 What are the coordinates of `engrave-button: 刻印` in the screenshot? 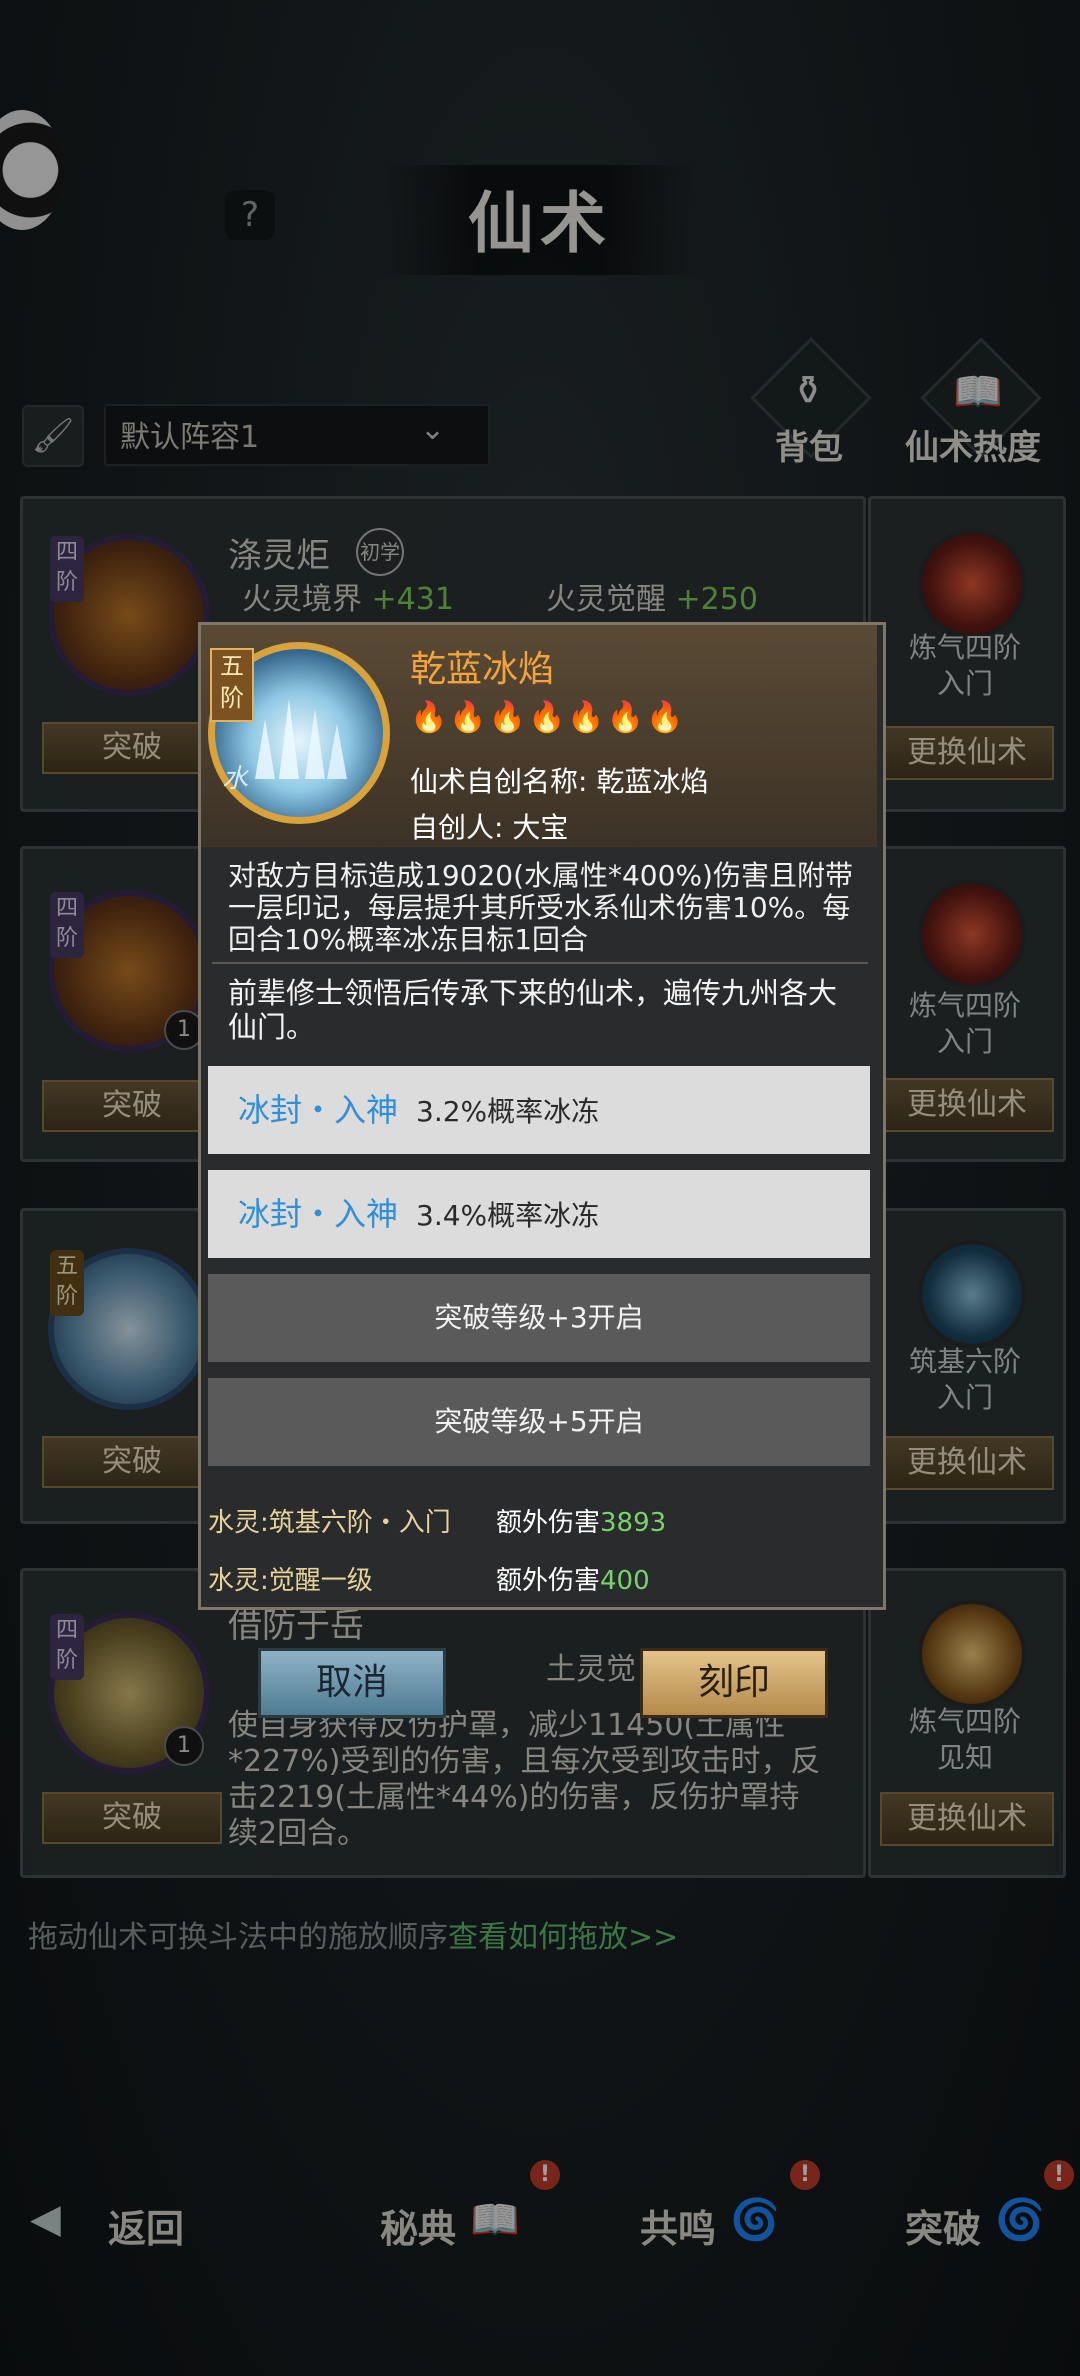 It's located at (734, 1683).